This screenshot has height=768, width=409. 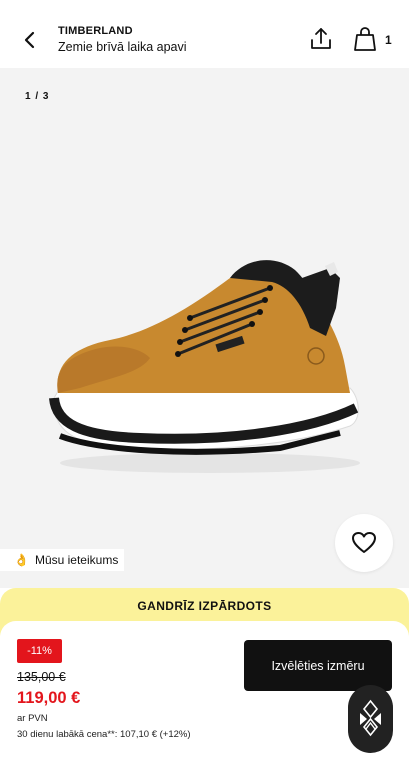 I want to click on back-button, so click(x=30, y=40).